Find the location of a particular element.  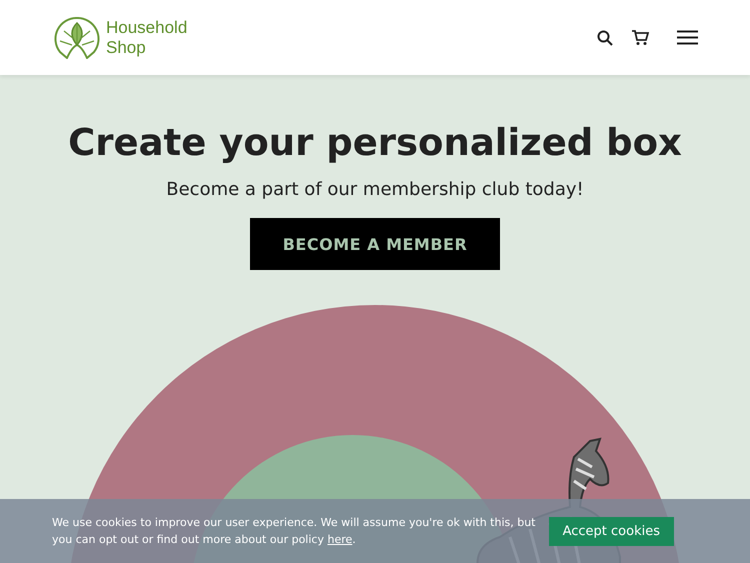

menu-icon is located at coordinates (687, 37).